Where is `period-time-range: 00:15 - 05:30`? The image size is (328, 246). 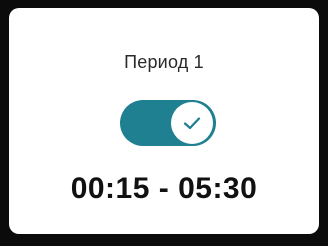
period-time-range: 00:15 - 05:30 is located at coordinates (164, 188).